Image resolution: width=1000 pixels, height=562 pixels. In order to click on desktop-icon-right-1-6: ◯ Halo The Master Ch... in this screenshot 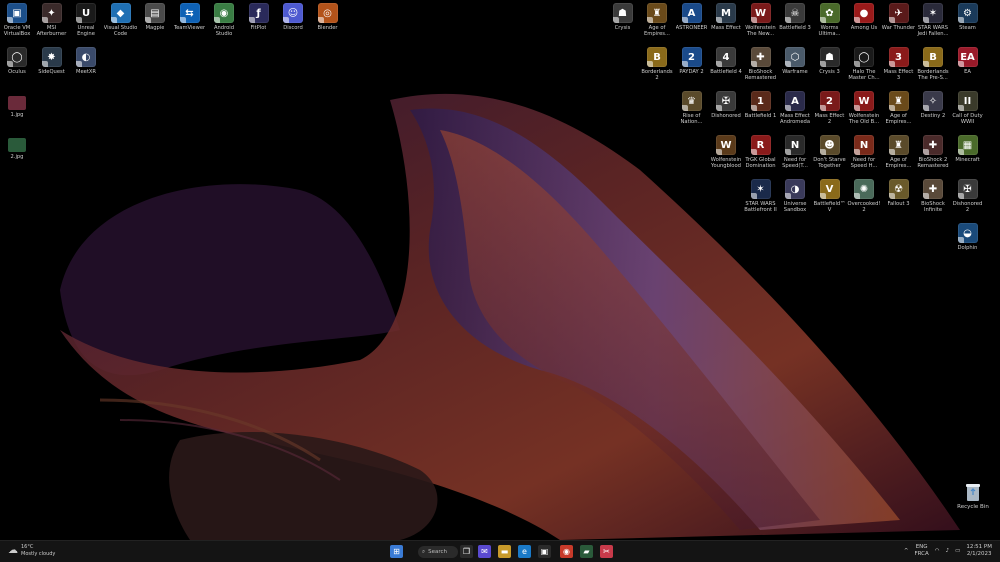, I will do `click(864, 68)`.